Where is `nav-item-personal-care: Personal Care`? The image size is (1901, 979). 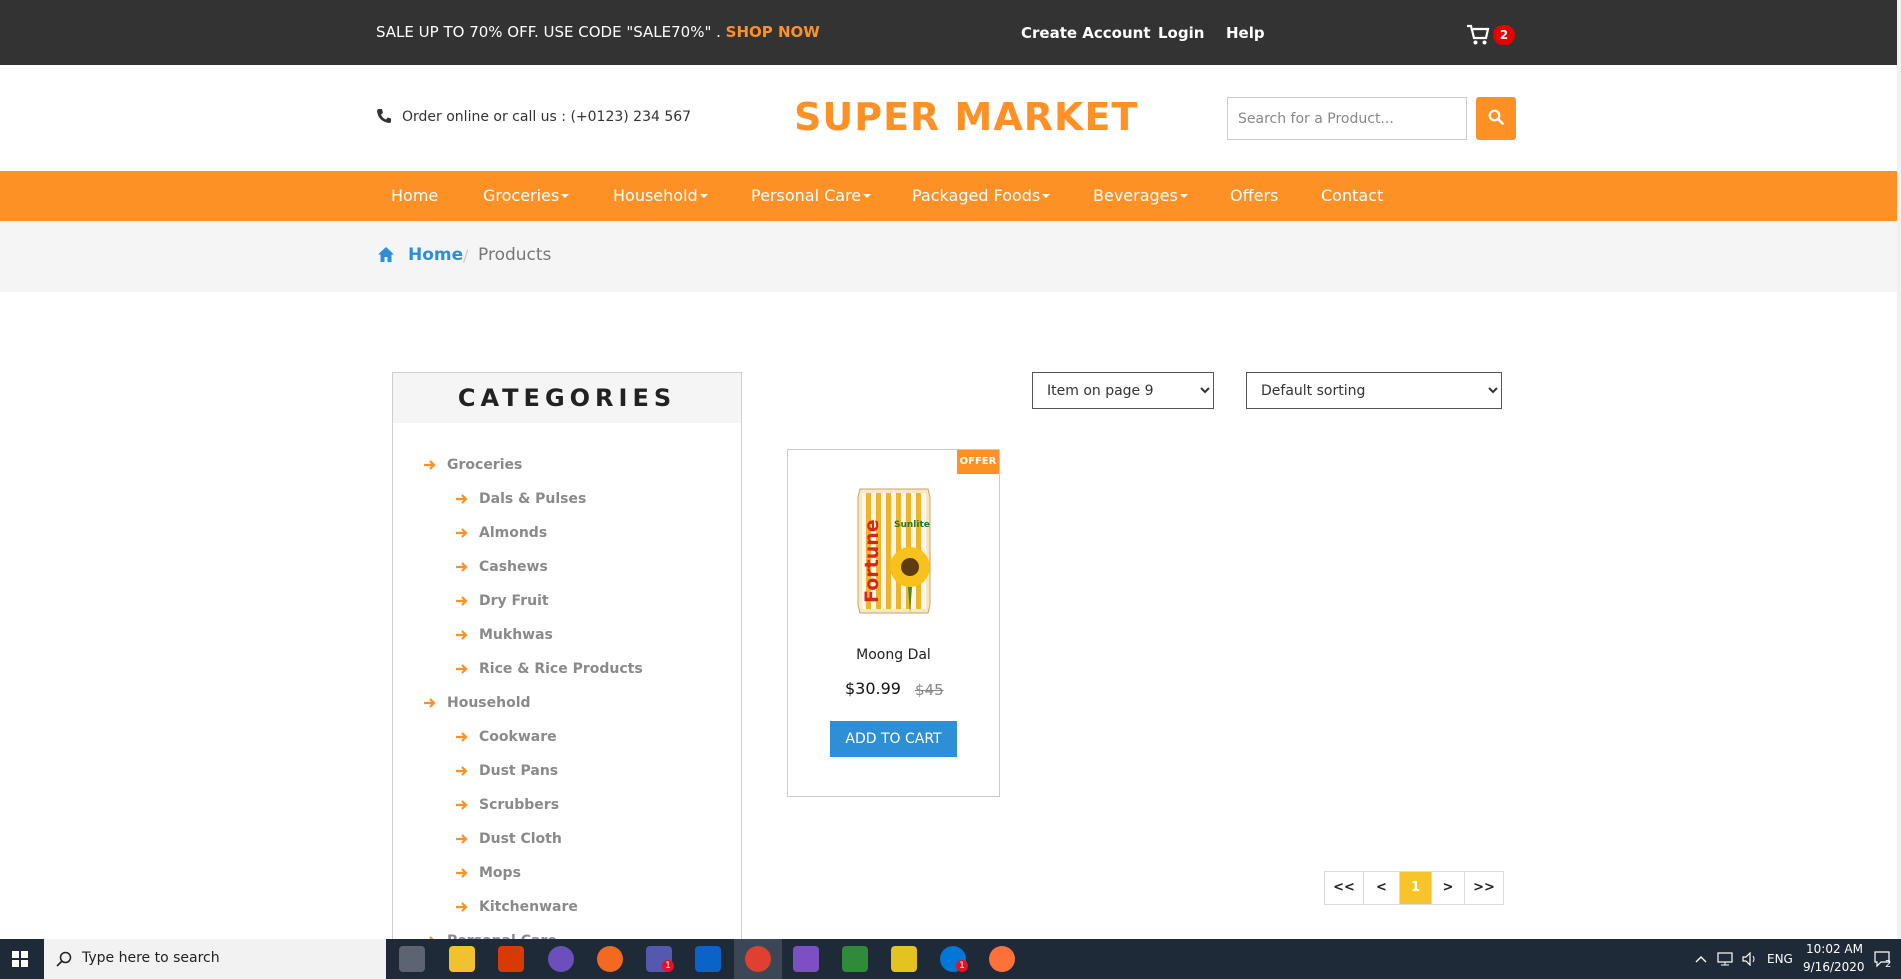
nav-item-personal-care: Personal Care is located at coordinates (811, 195).